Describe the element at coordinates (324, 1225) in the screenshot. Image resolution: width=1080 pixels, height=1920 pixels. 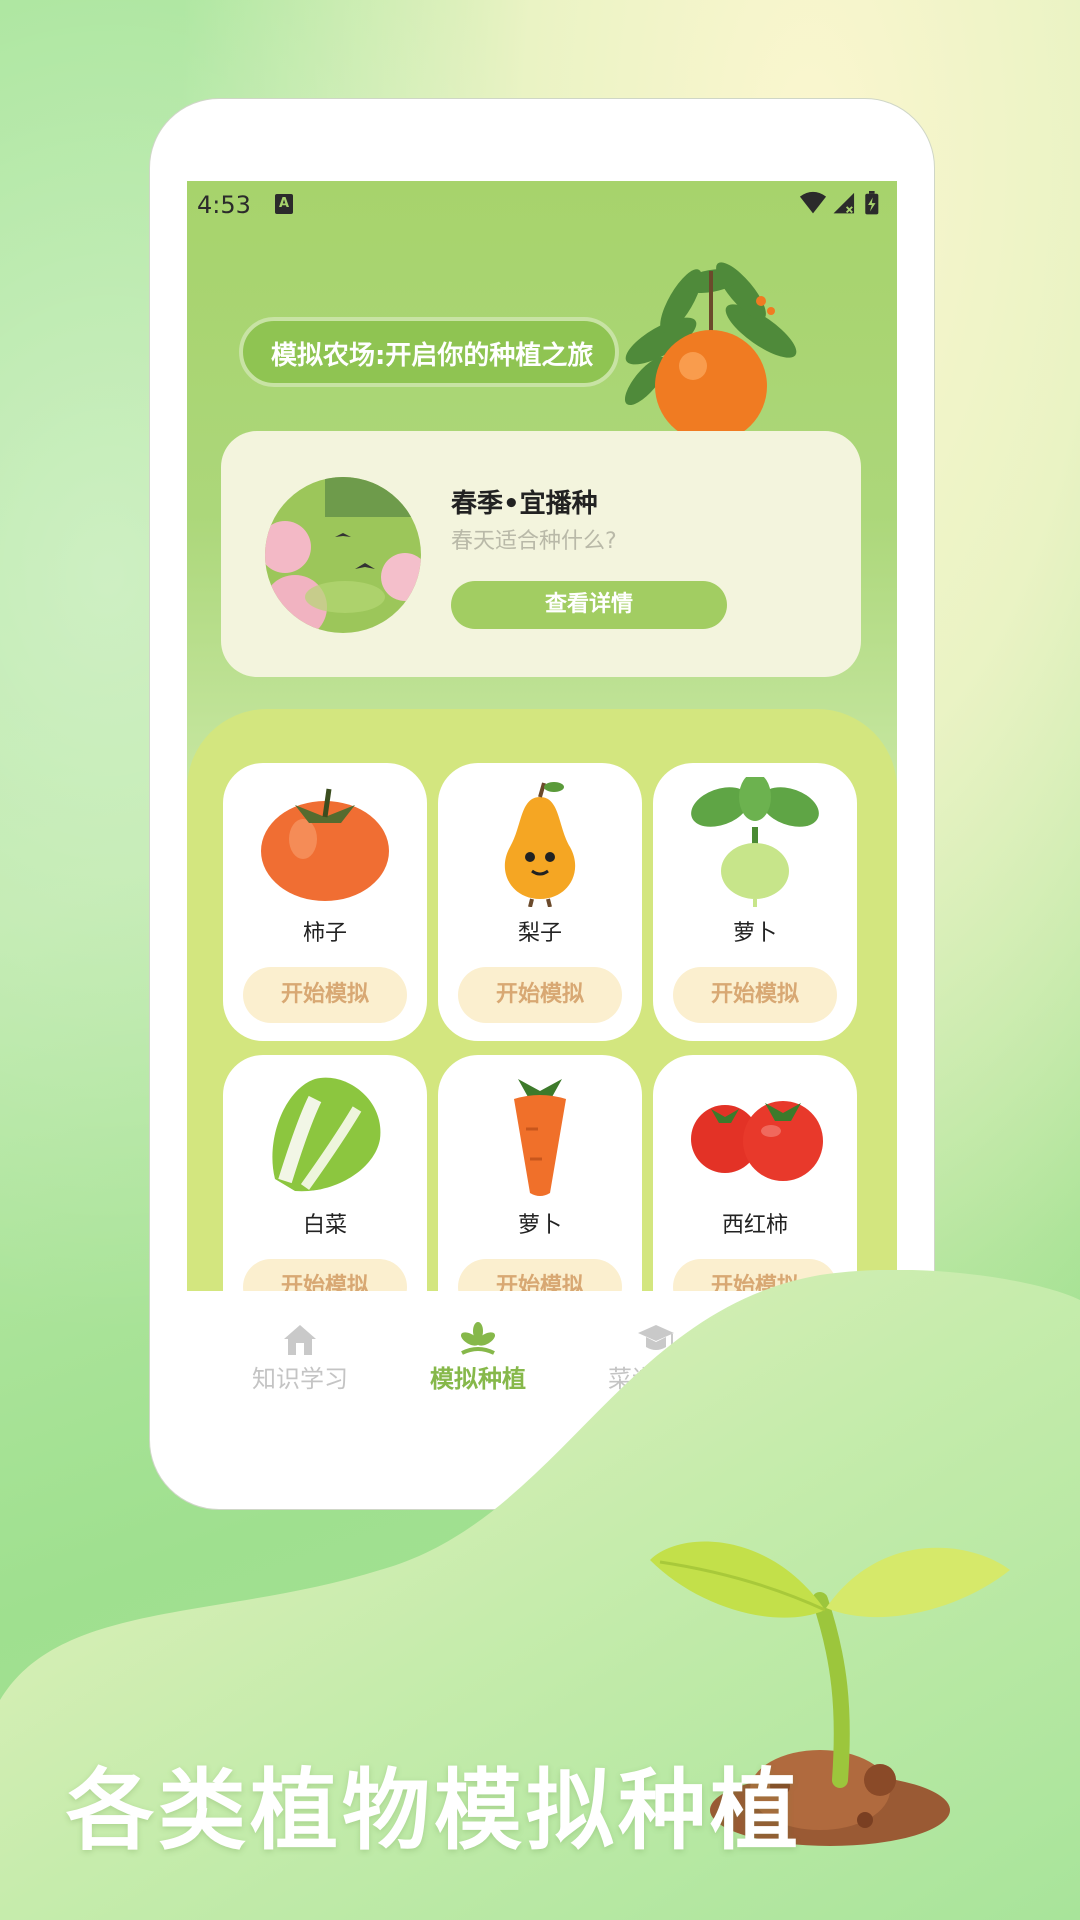
I see `plant-name: 白菜` at that location.